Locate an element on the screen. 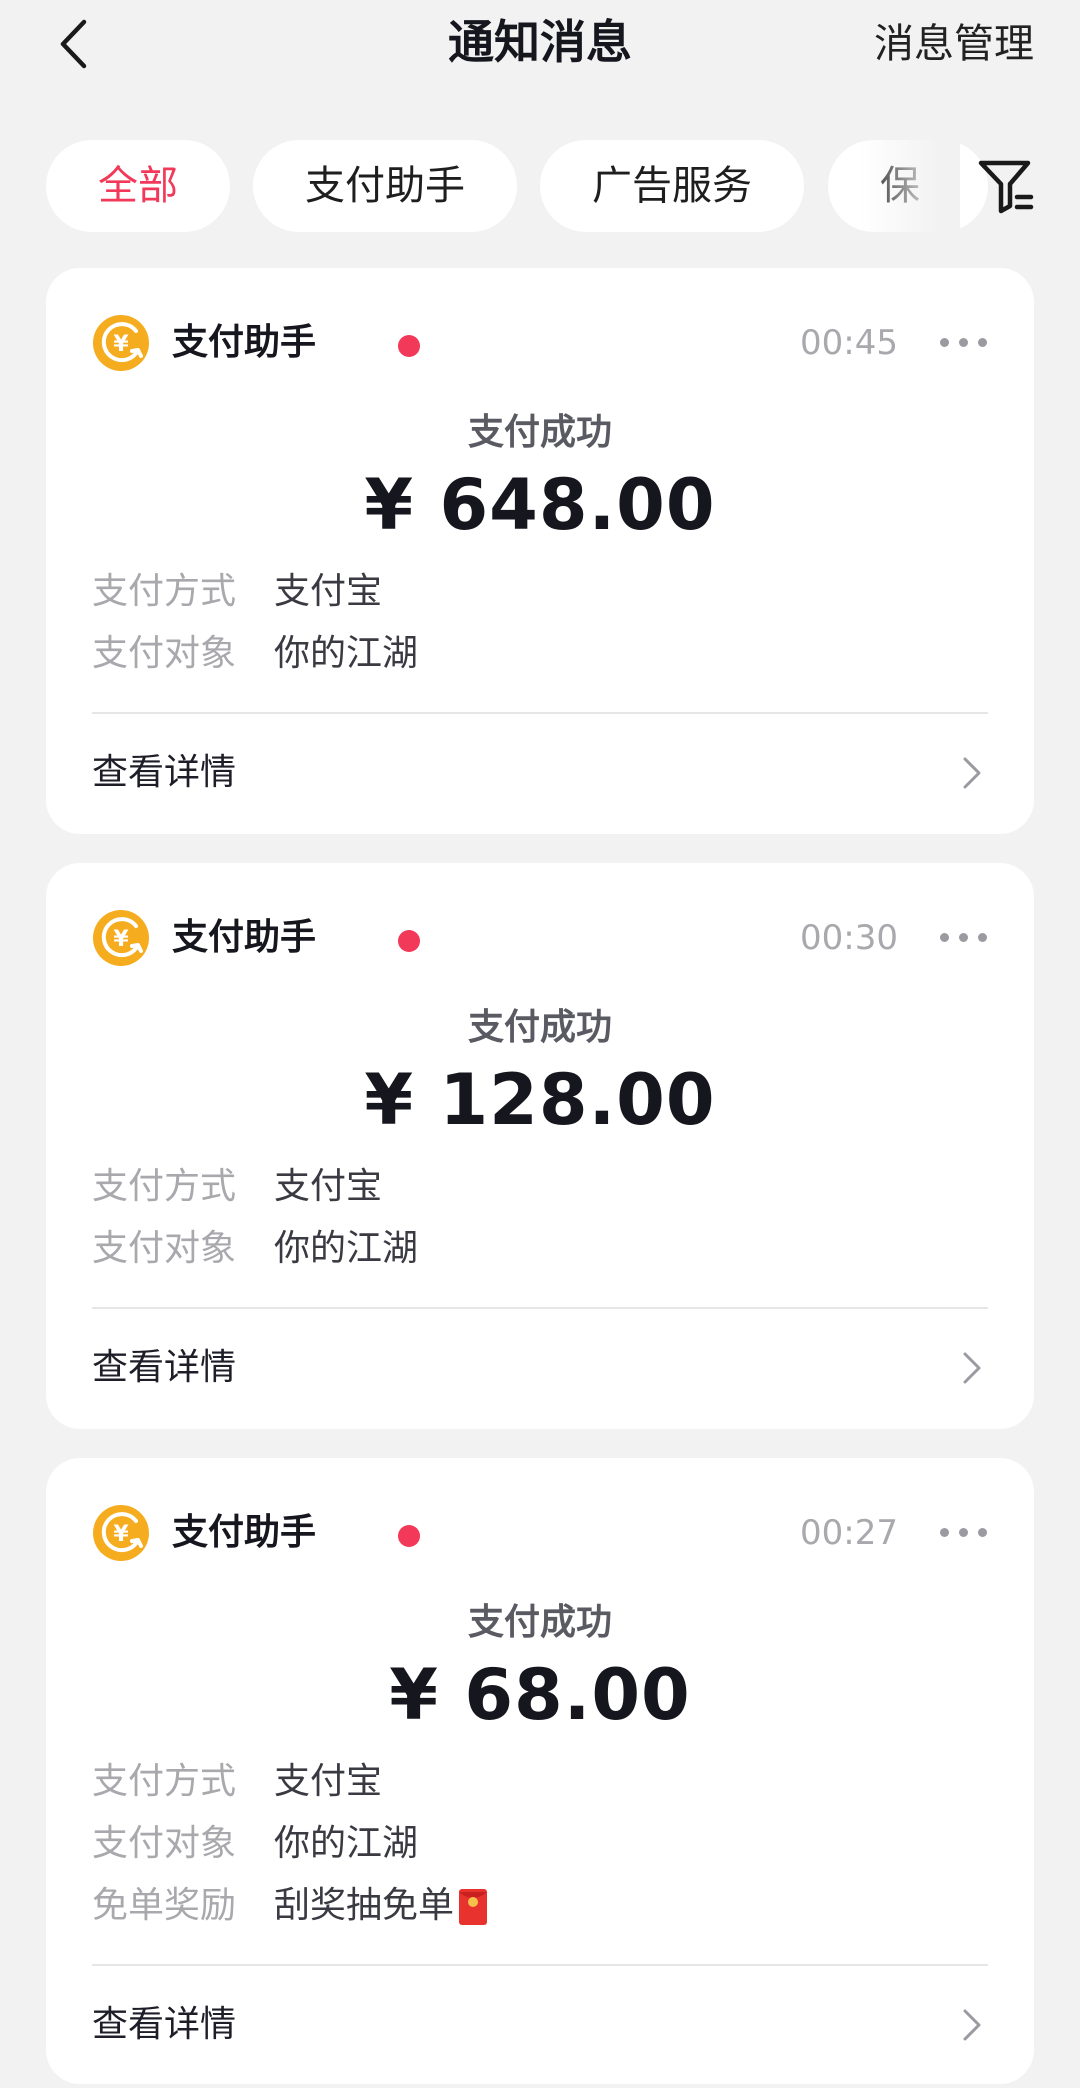 The image size is (1080, 2088). top-bar: 通知消息 消息管理 is located at coordinates (540, 45).